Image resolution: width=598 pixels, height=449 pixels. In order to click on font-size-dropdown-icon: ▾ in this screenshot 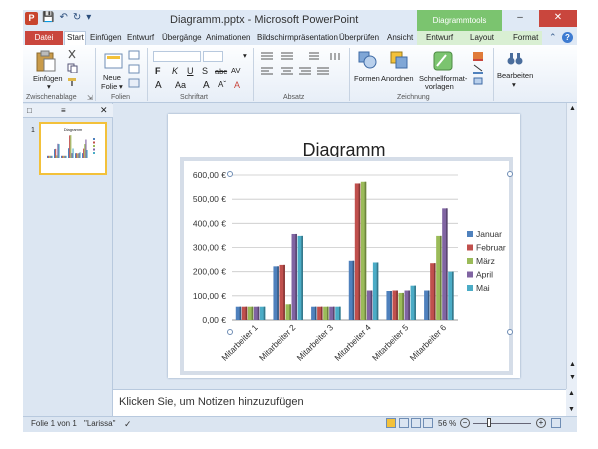, I will do `click(245, 55)`.